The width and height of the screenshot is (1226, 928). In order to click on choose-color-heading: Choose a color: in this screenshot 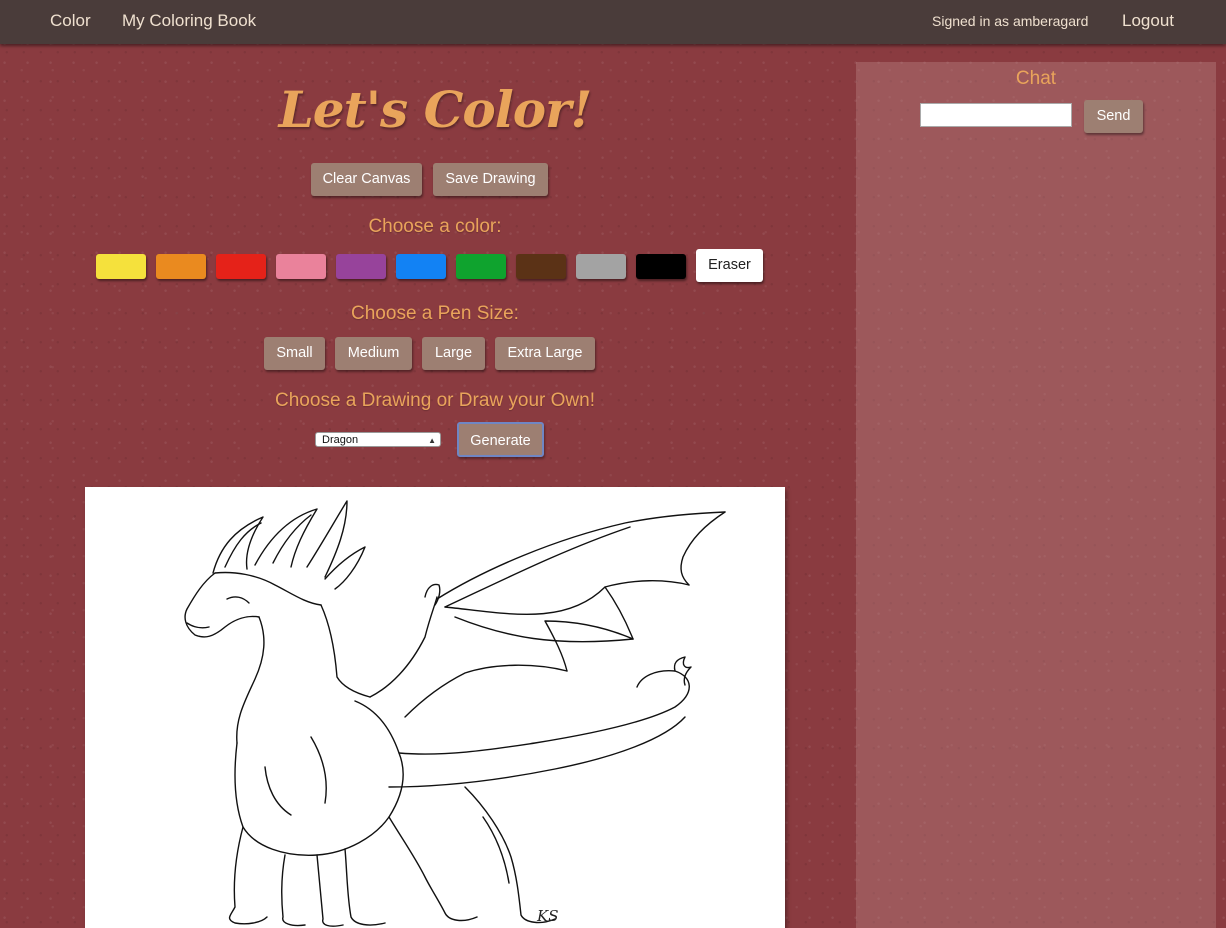, I will do `click(435, 226)`.